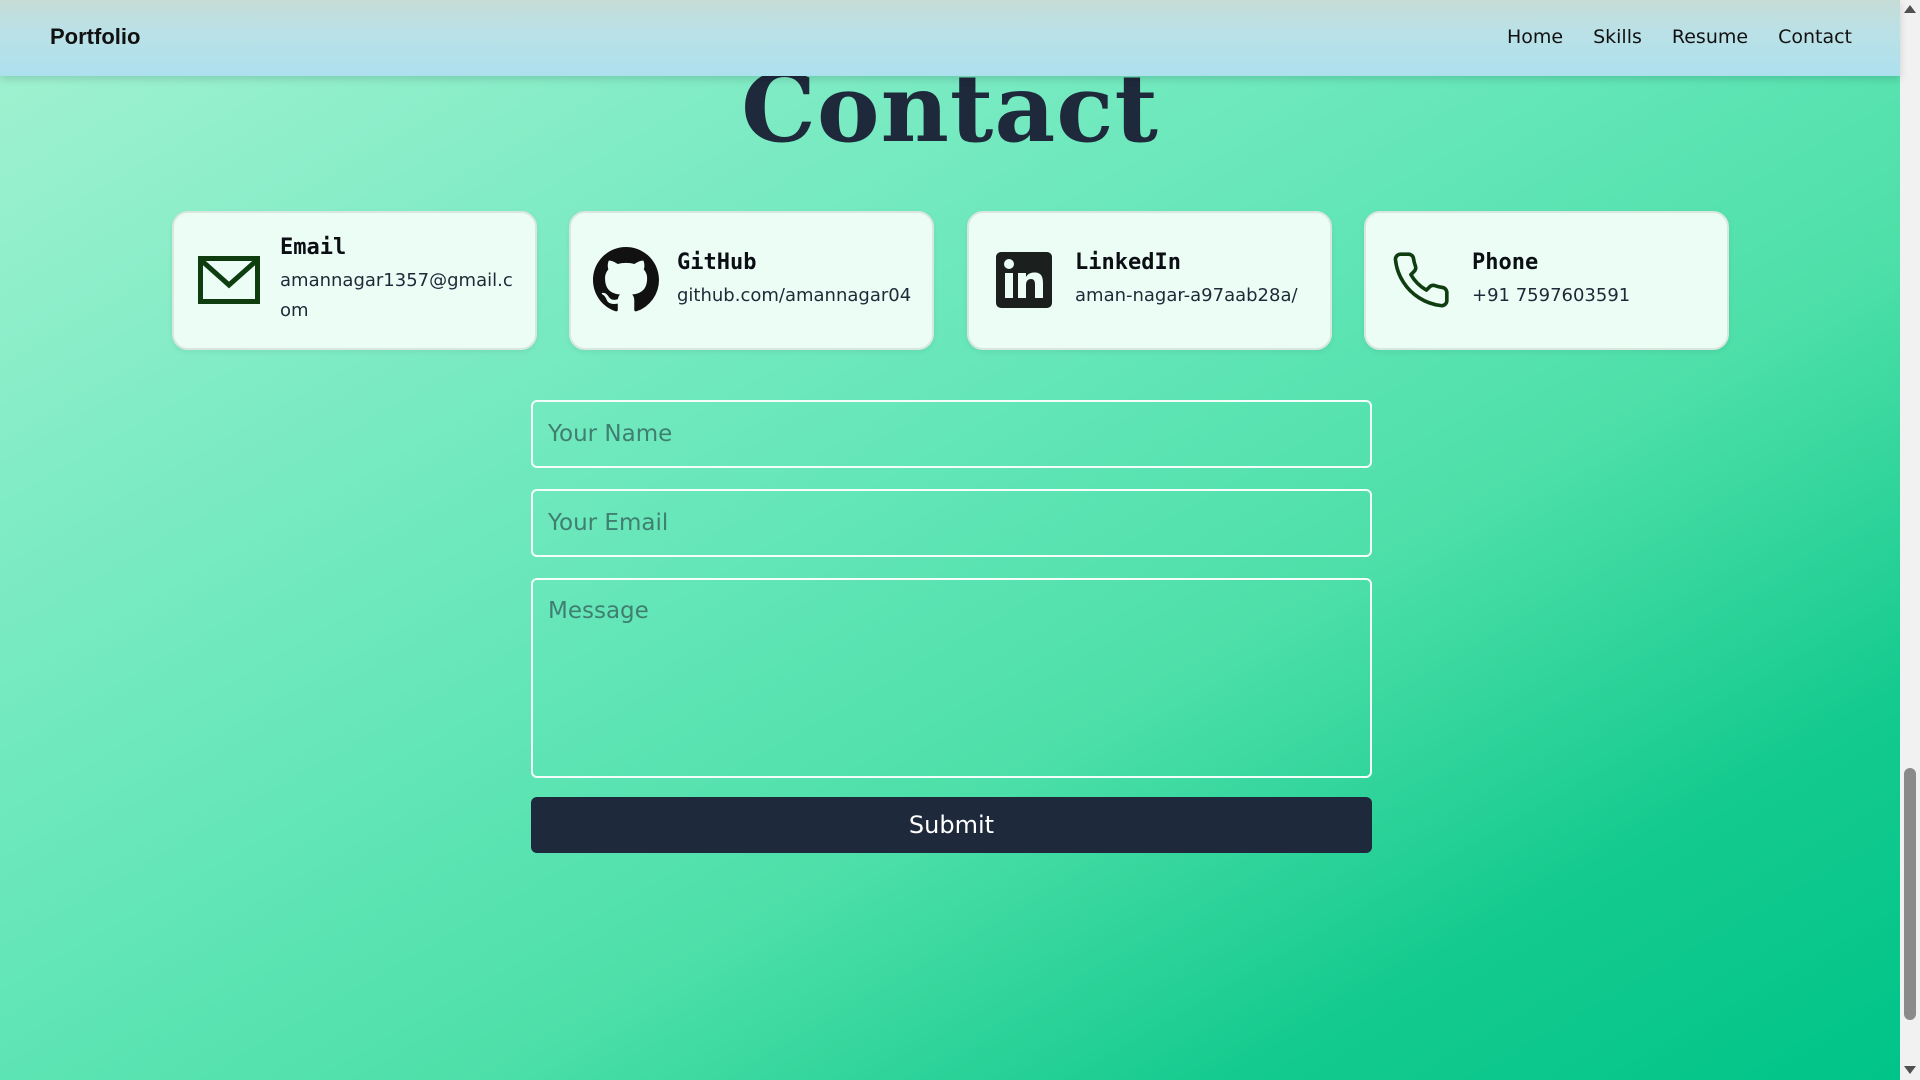  What do you see at coordinates (951, 523) in the screenshot?
I see `email-input` at bounding box center [951, 523].